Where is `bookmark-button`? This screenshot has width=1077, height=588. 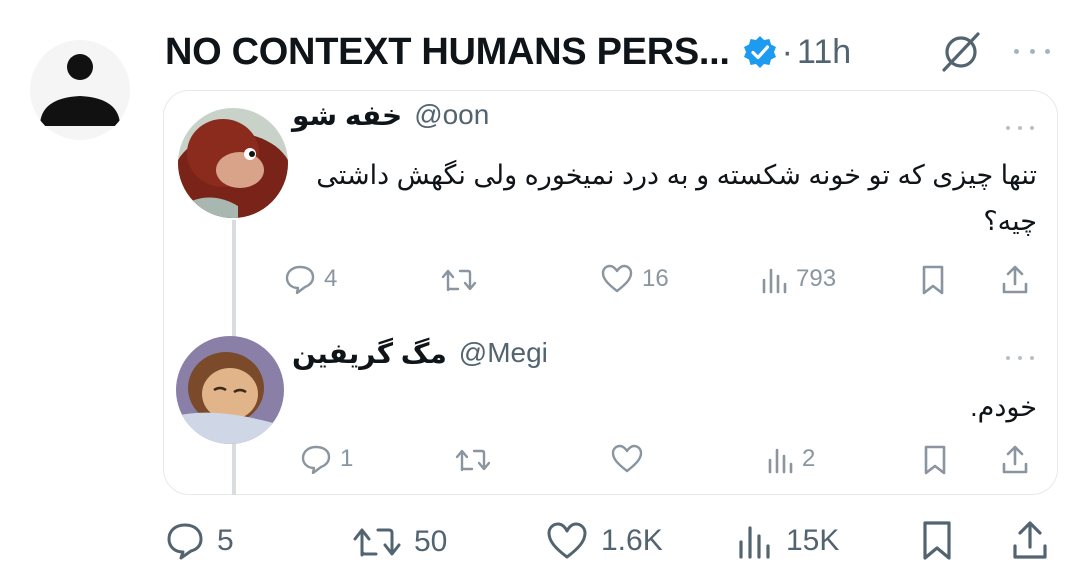
bookmark-button is located at coordinates (937, 541).